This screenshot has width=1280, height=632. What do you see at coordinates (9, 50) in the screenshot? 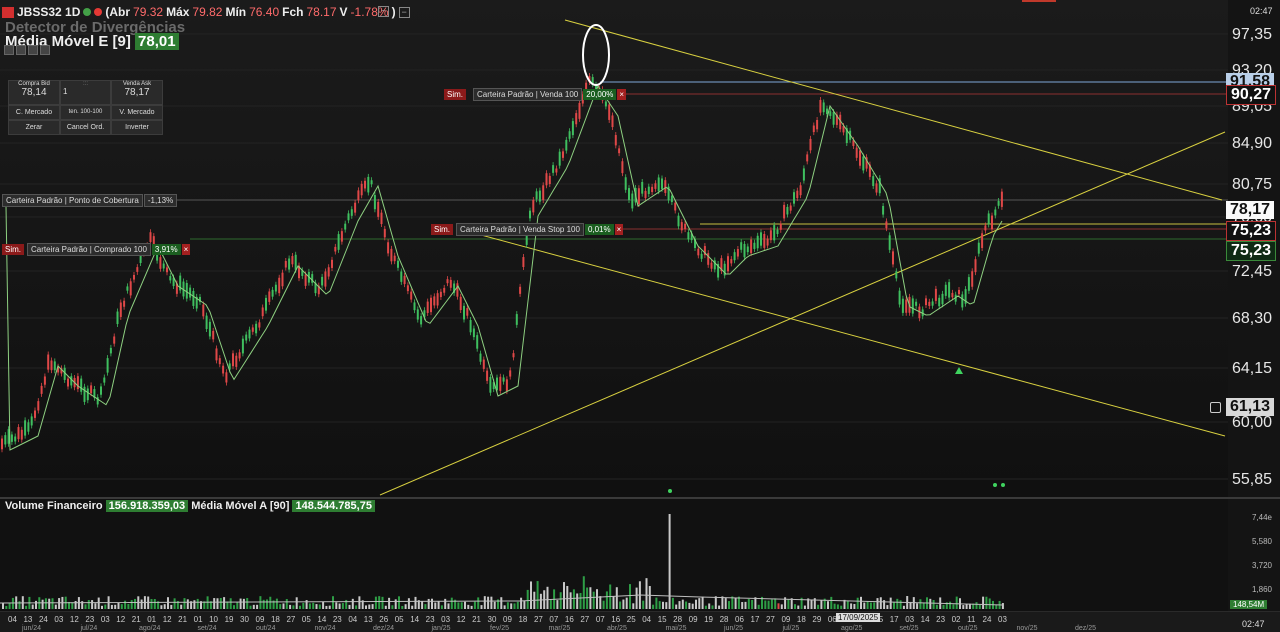
I see `up-arrow-icon` at bounding box center [9, 50].